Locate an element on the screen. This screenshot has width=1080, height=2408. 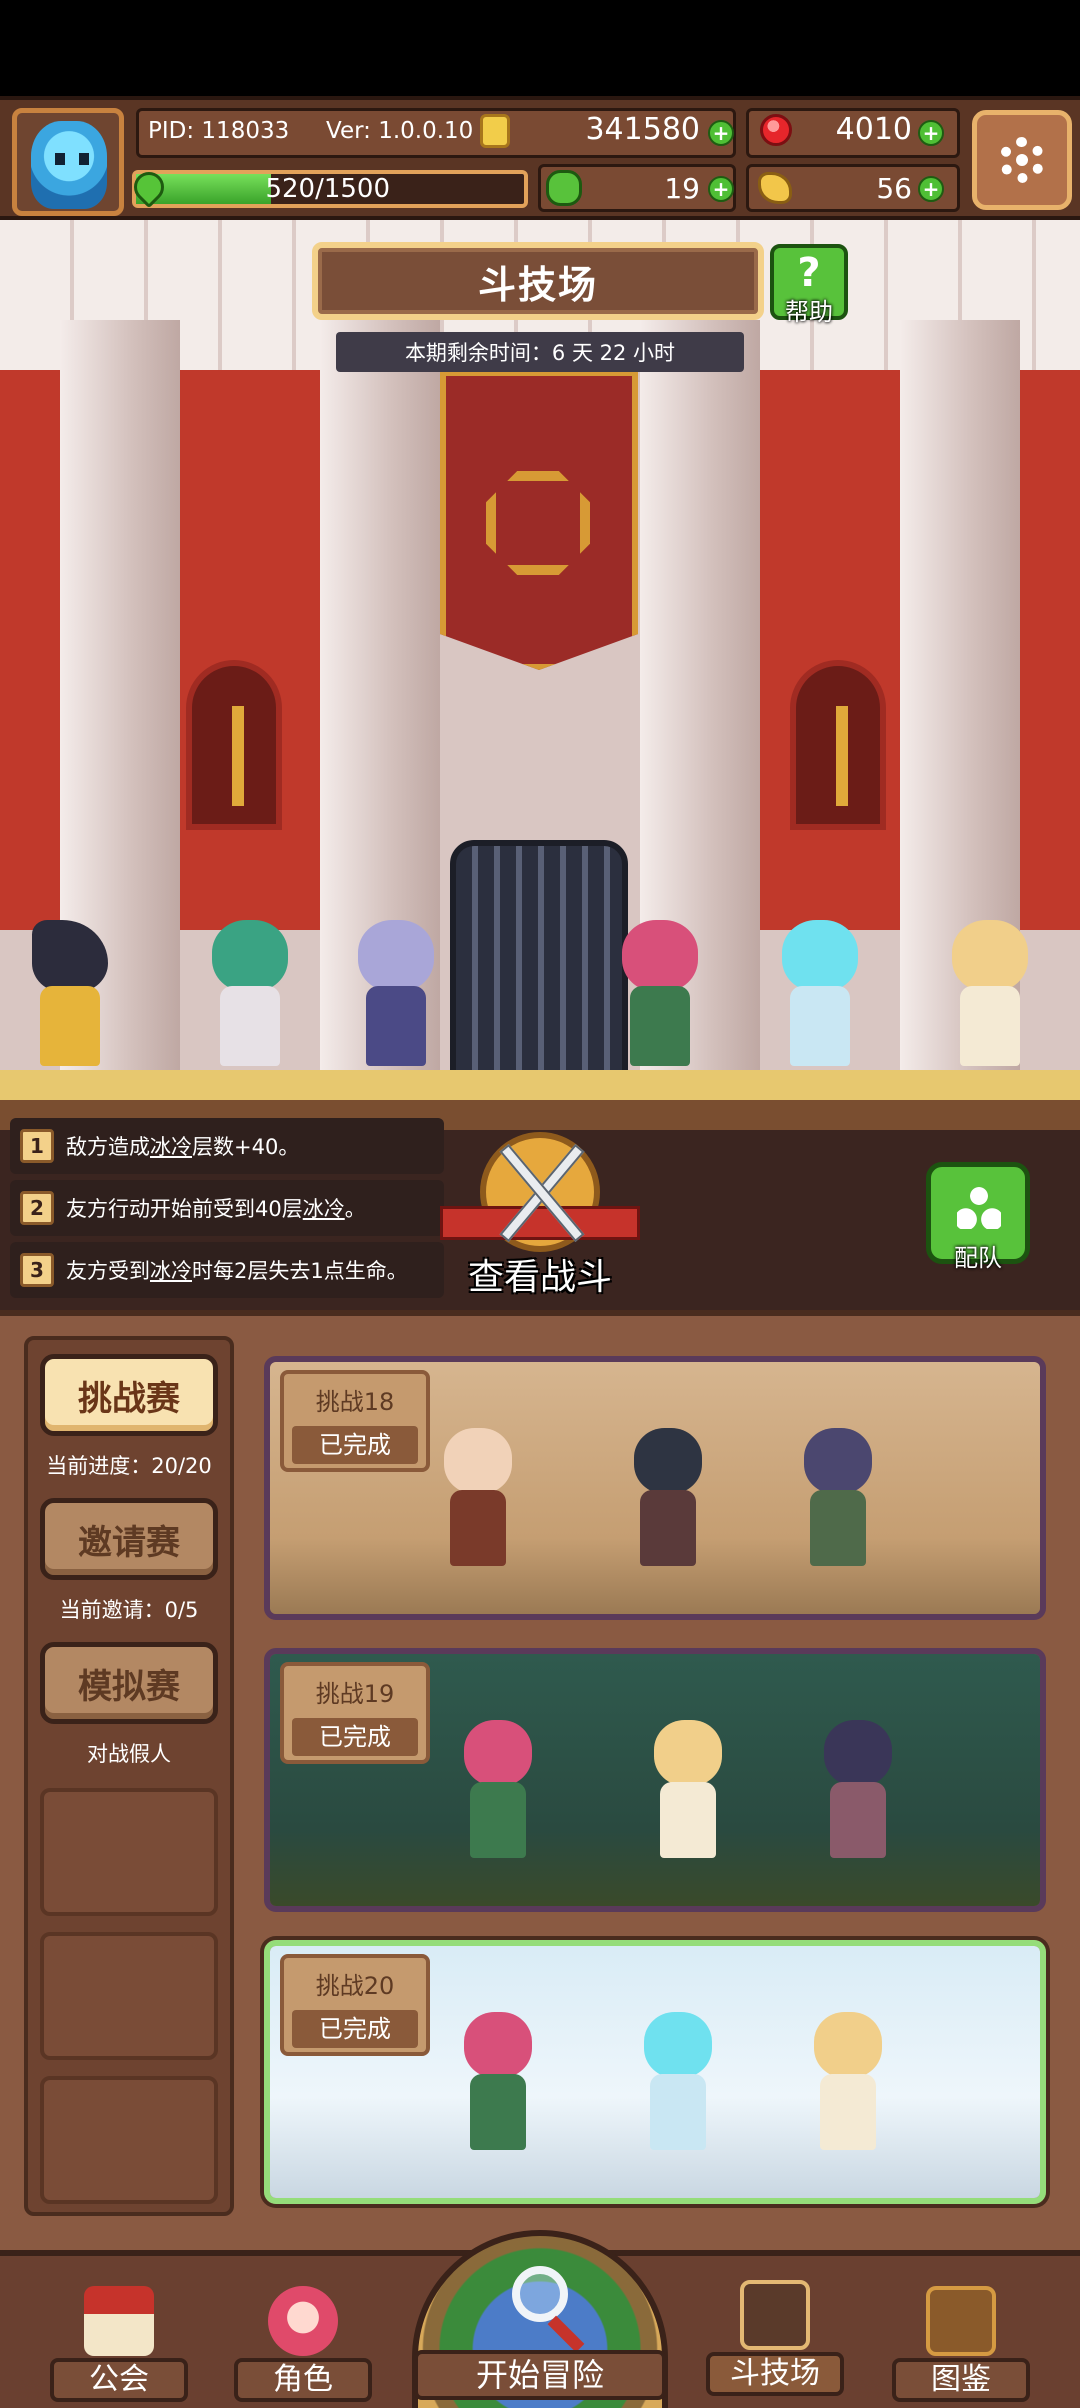
coin-count: 341580 is located at coordinates (642, 129).